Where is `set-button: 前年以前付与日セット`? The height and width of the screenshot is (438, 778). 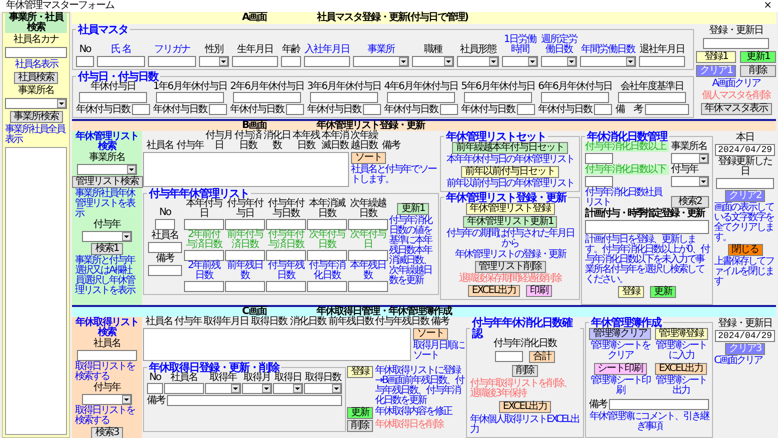
set-button: 前年以前付与日セット is located at coordinates (510, 172).